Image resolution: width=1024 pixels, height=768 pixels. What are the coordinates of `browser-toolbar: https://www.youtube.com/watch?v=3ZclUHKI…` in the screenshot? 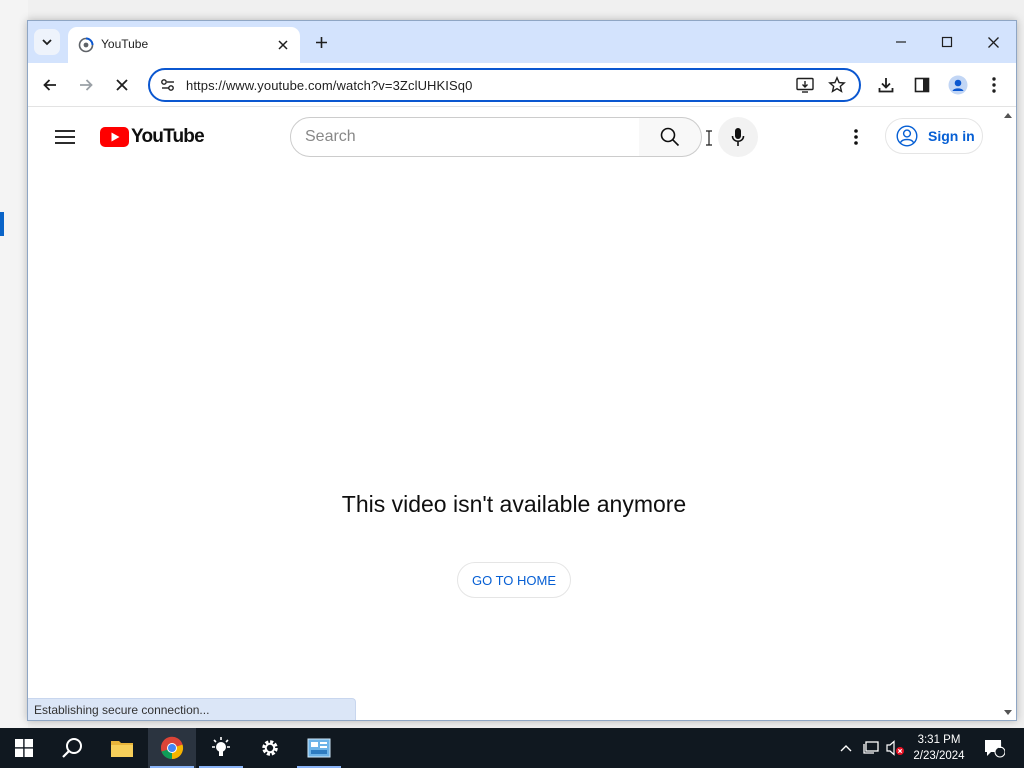 It's located at (522, 85).